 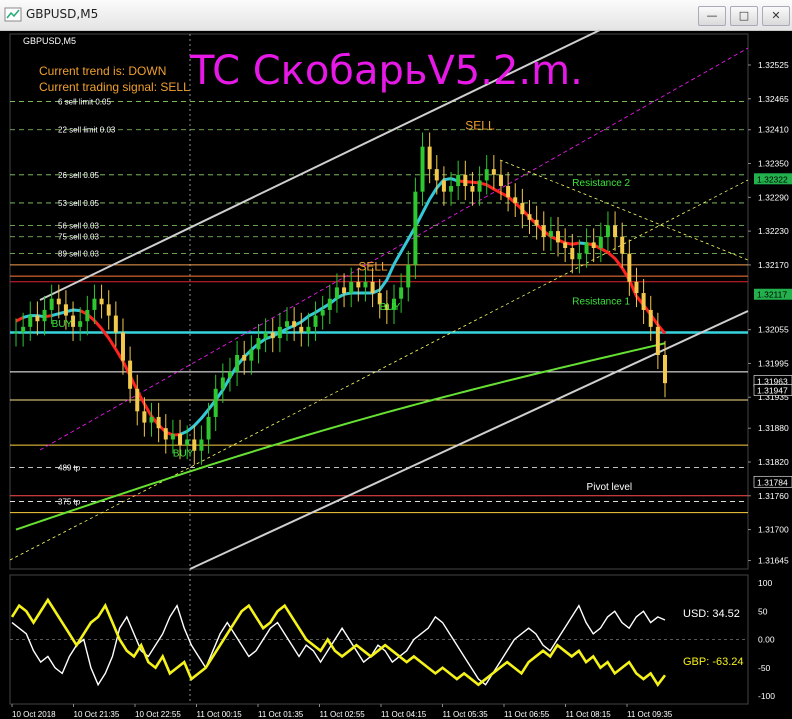 I want to click on order-level-label: 89 sell 0.03, so click(x=78, y=254).